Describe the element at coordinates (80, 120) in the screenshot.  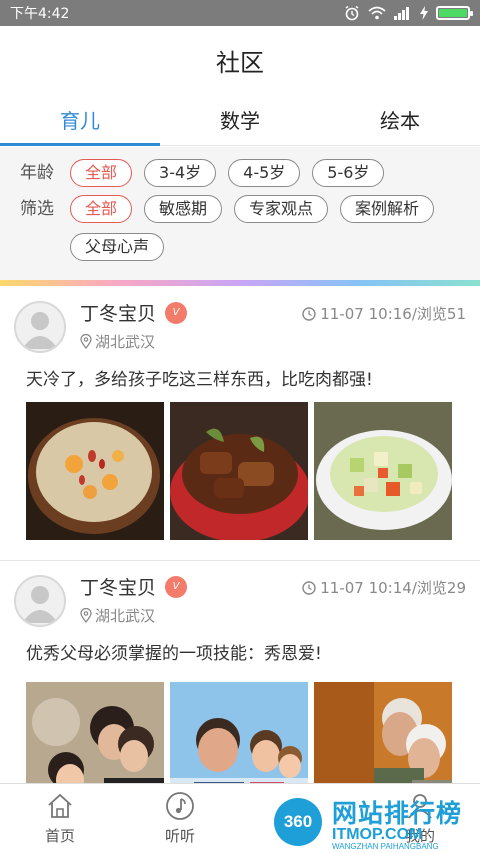
I see `tab-parenting: 育儿` at that location.